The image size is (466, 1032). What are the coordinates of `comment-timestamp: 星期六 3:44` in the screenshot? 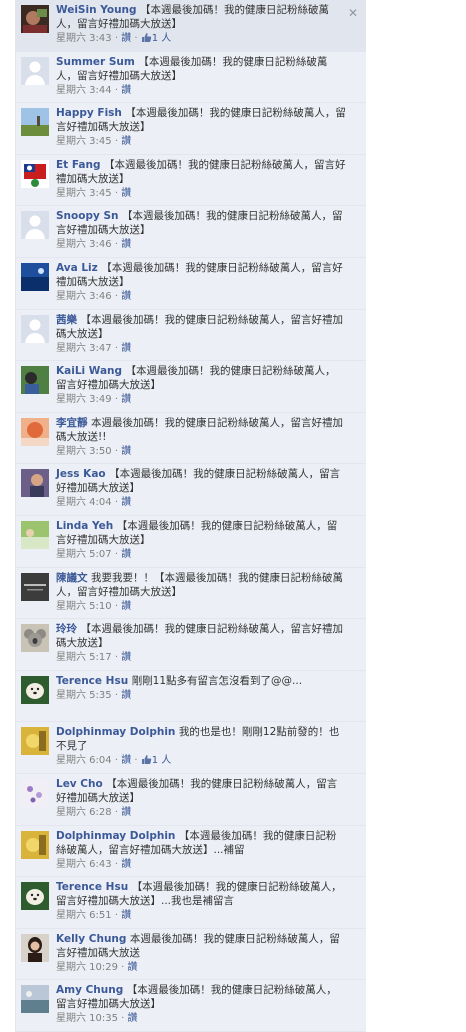 It's located at (84, 90).